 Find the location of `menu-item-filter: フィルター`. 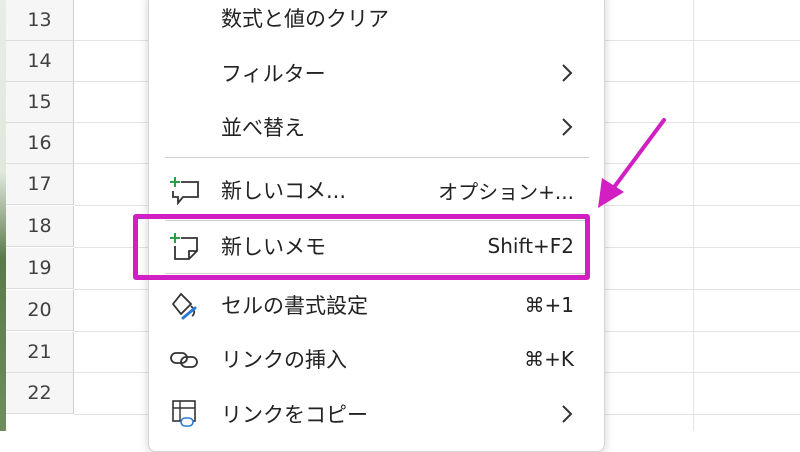

menu-item-filter: フィルター is located at coordinates (376, 73).